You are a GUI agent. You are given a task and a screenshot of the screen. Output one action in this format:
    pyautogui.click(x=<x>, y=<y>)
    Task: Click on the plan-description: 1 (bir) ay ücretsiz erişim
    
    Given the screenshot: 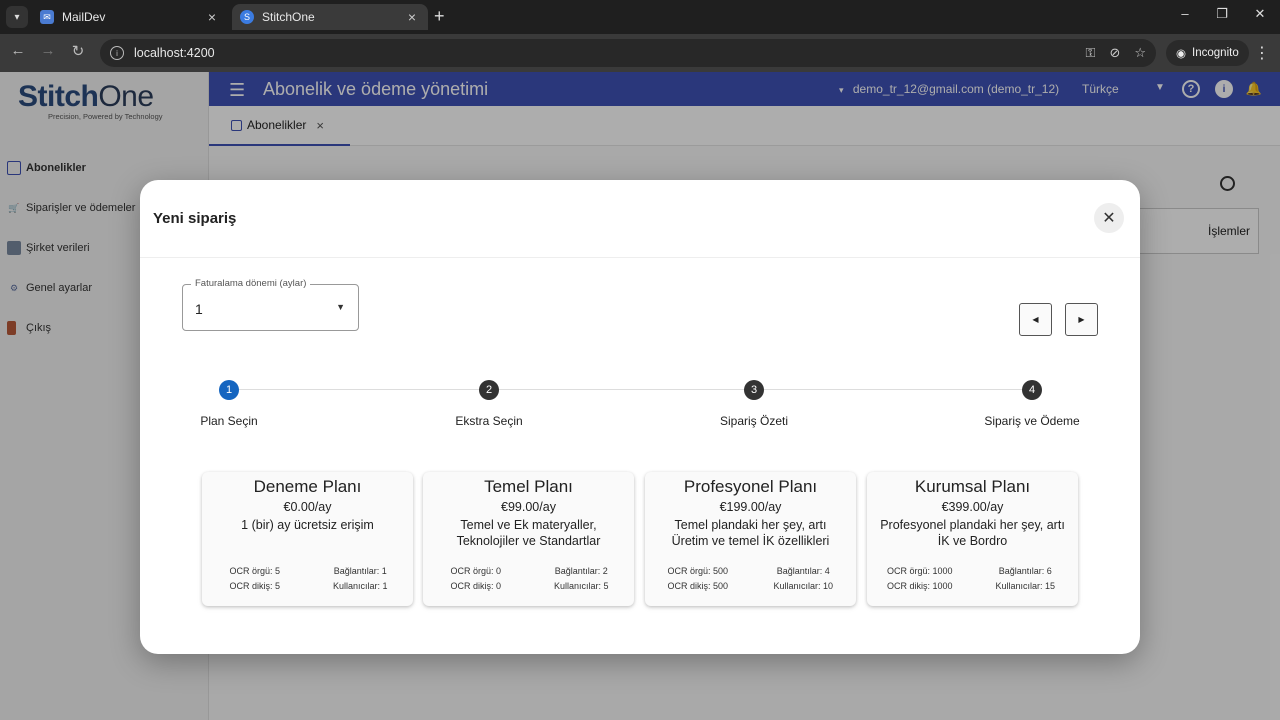 What is the action you would take?
    pyautogui.click(x=307, y=525)
    